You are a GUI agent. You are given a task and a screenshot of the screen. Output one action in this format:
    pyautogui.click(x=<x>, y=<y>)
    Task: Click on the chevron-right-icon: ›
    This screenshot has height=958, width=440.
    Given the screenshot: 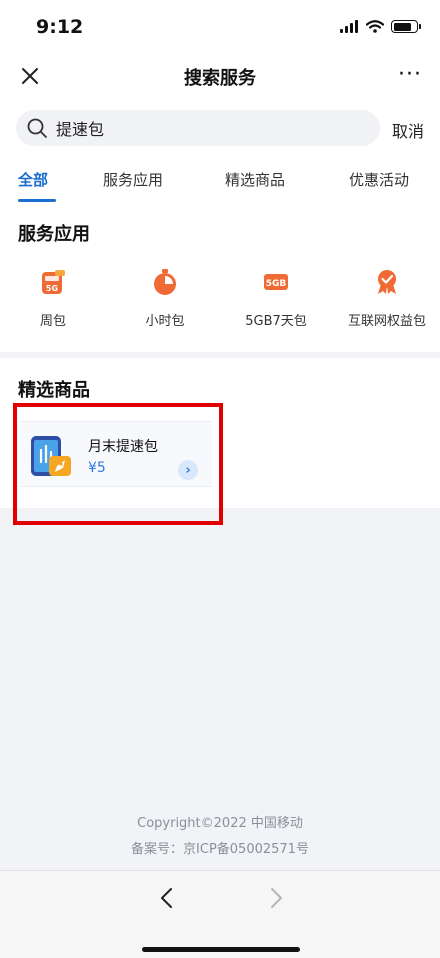 What is the action you would take?
    pyautogui.click(x=188, y=470)
    